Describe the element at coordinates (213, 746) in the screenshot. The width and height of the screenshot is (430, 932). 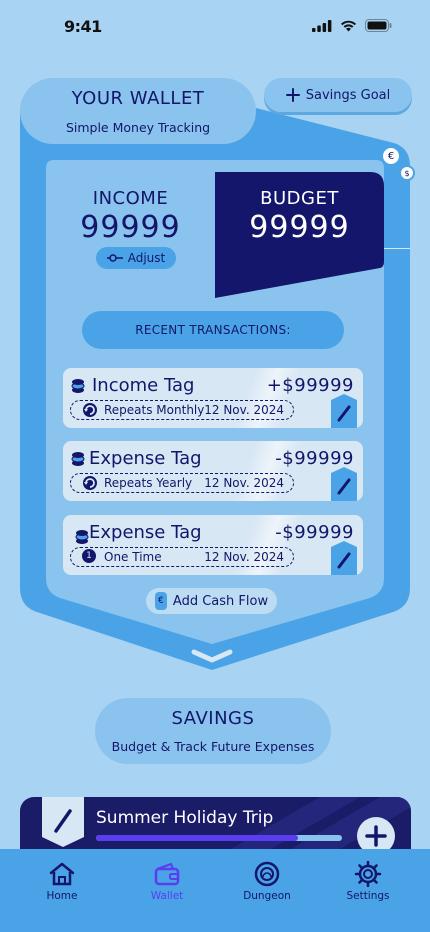
I see `savings-subtitle: Budget & Track Future Expenses` at that location.